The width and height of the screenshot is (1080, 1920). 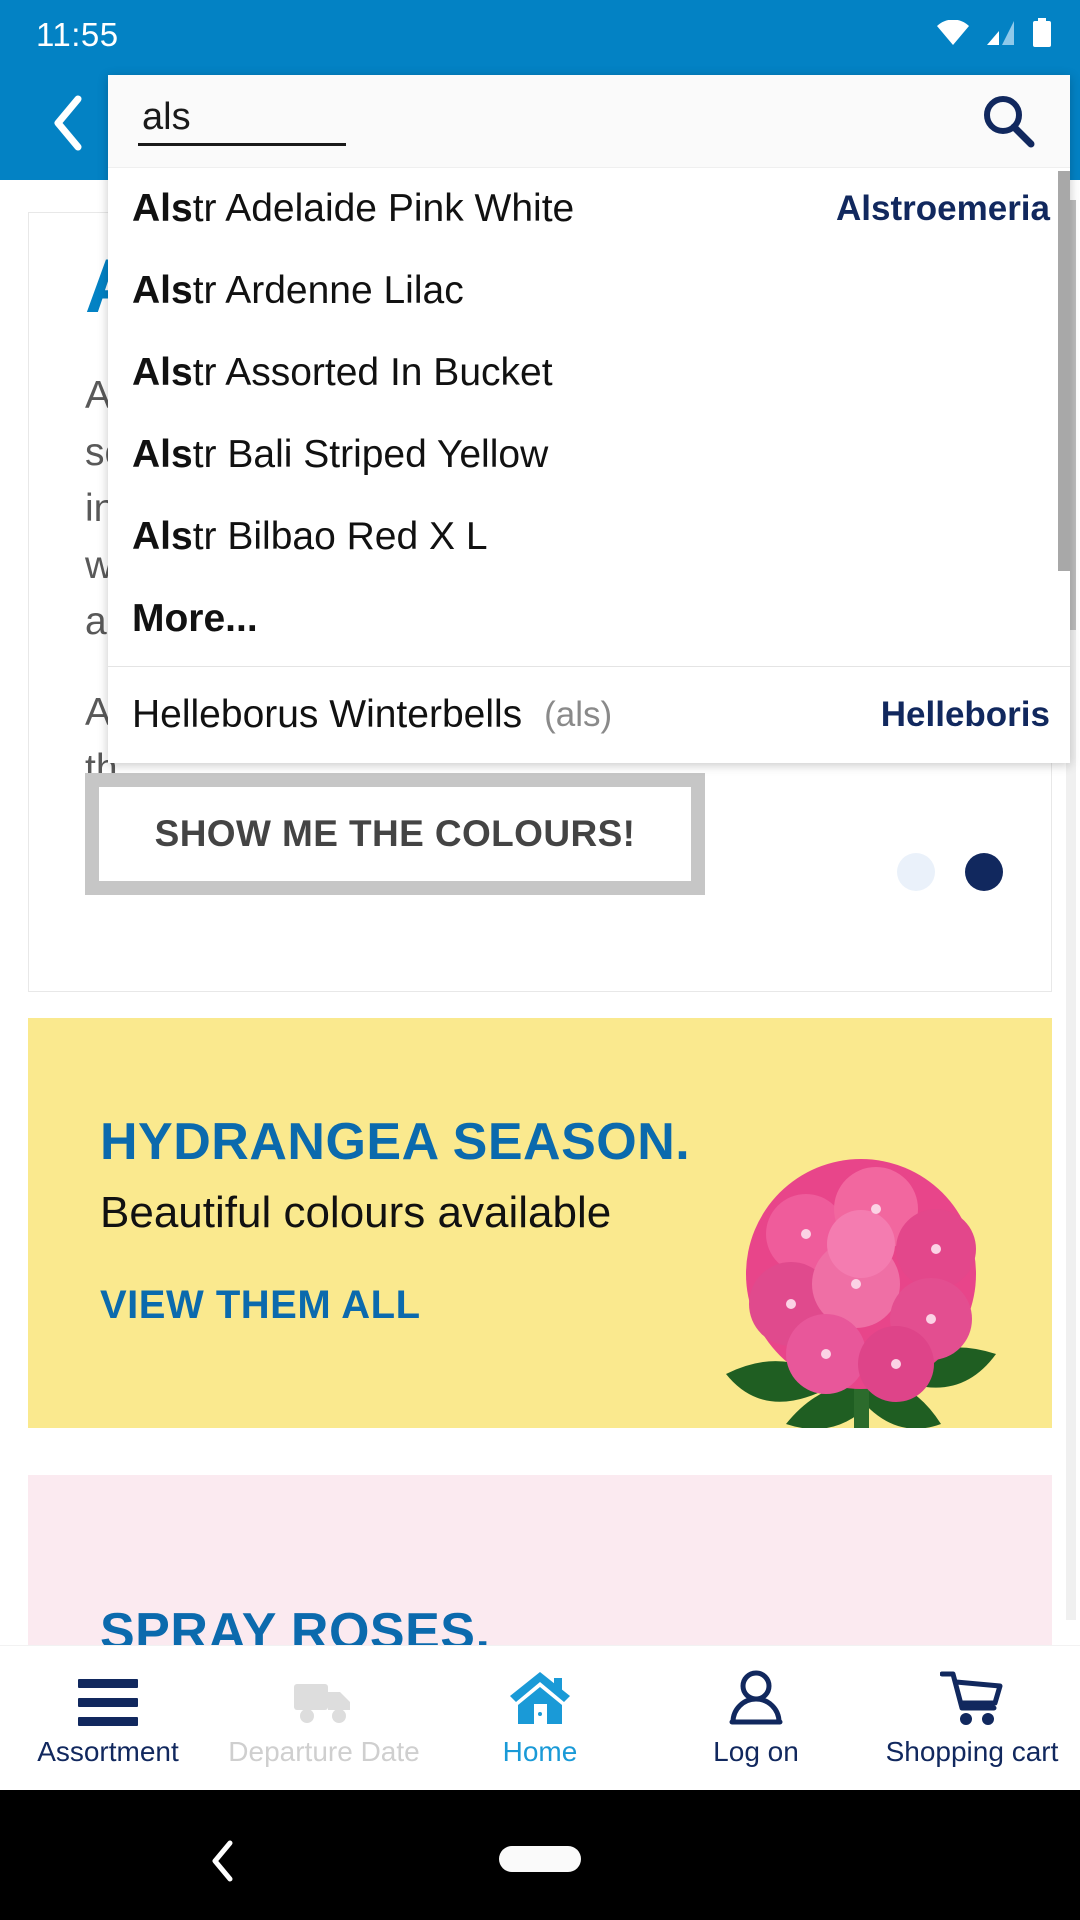 I want to click on suggestion-label: Alstr Assorted In Bucket, so click(x=342, y=373).